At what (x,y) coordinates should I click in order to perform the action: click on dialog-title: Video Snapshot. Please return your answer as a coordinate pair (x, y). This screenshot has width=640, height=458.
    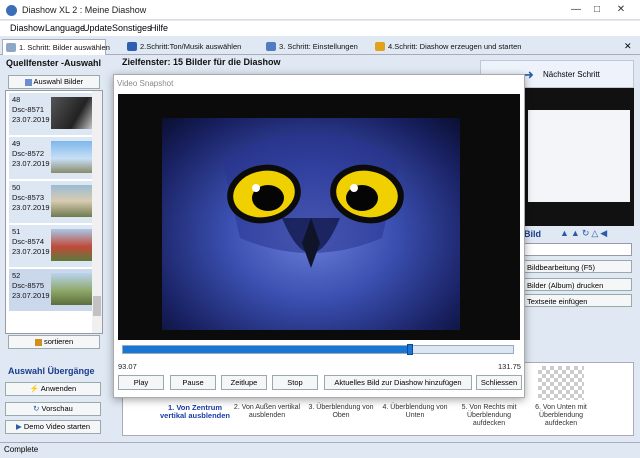
    Looking at the image, I should click on (145, 83).